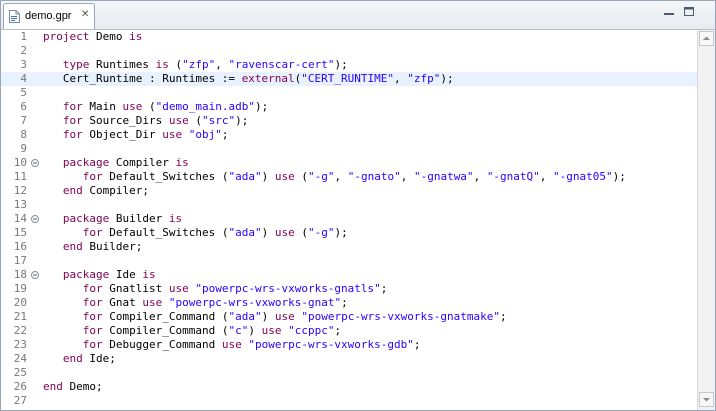  What do you see at coordinates (349, 373) in the screenshot?
I see `code-line: 25` at bounding box center [349, 373].